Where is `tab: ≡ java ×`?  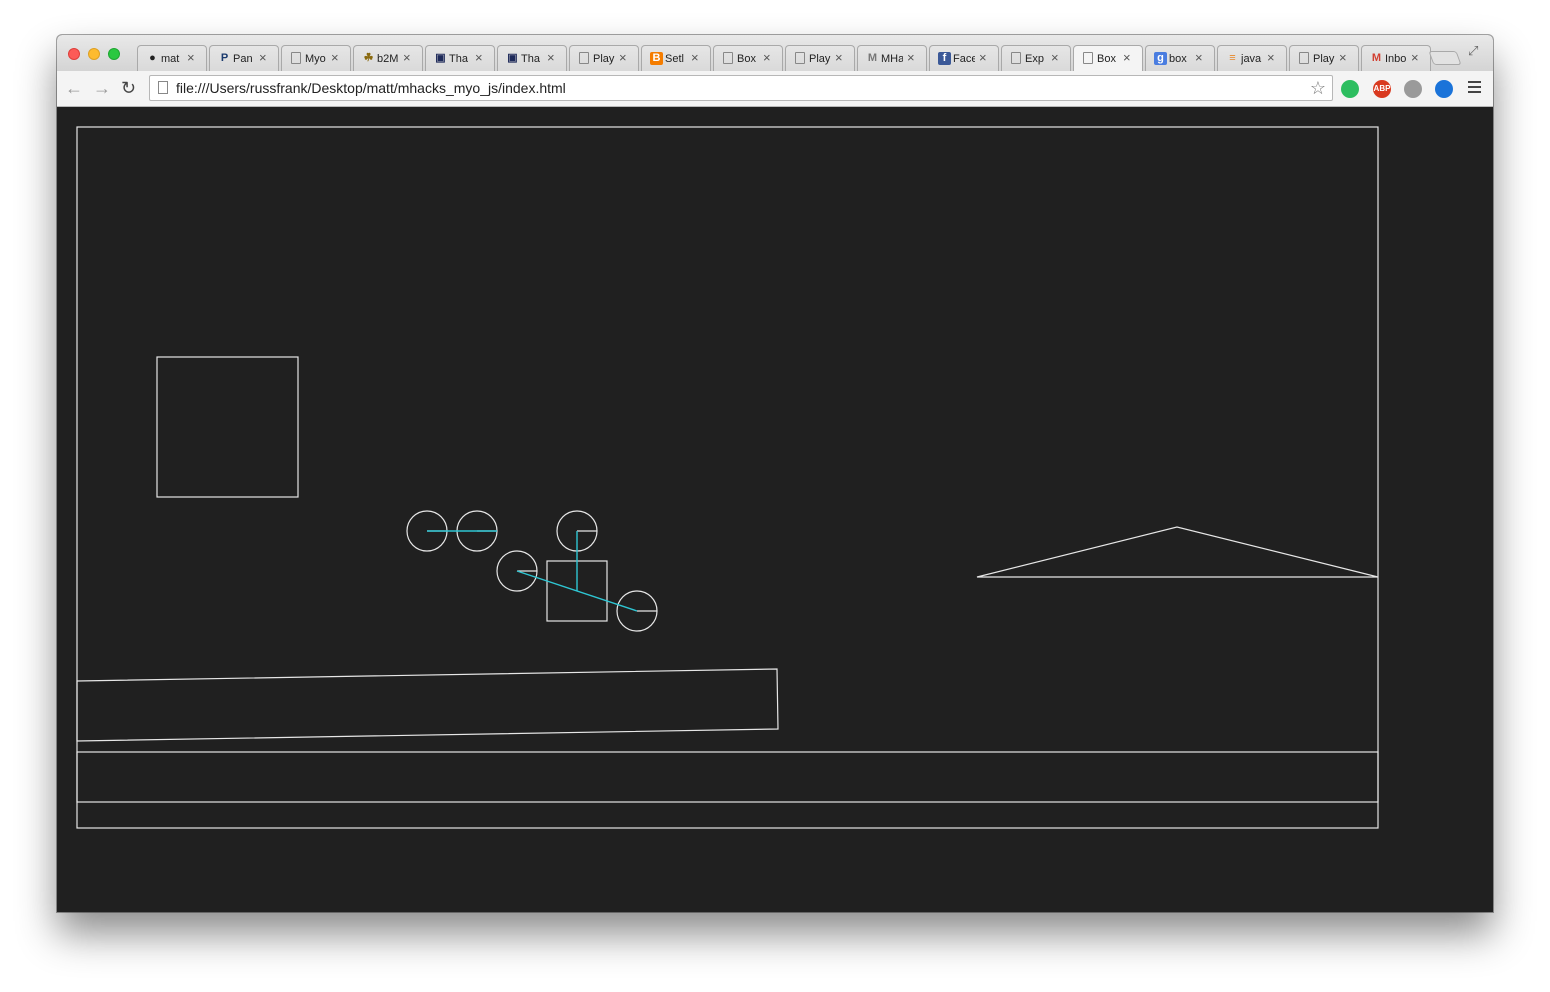
tab: ≡ java × is located at coordinates (1252, 58).